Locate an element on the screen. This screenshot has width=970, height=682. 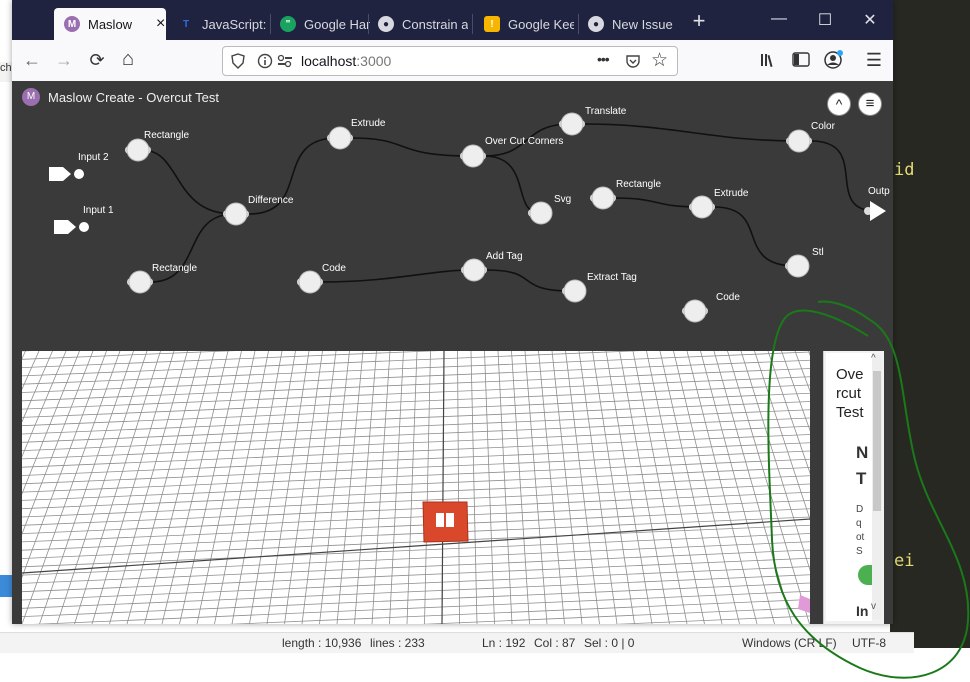
green-scribble is located at coordinates (868, 489).